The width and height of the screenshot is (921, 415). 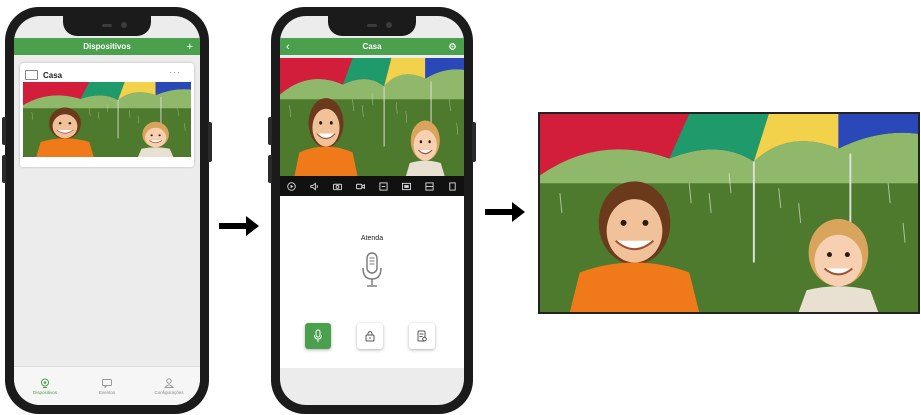 I want to click on header-bar: Dispositivos +, so click(x=107, y=46).